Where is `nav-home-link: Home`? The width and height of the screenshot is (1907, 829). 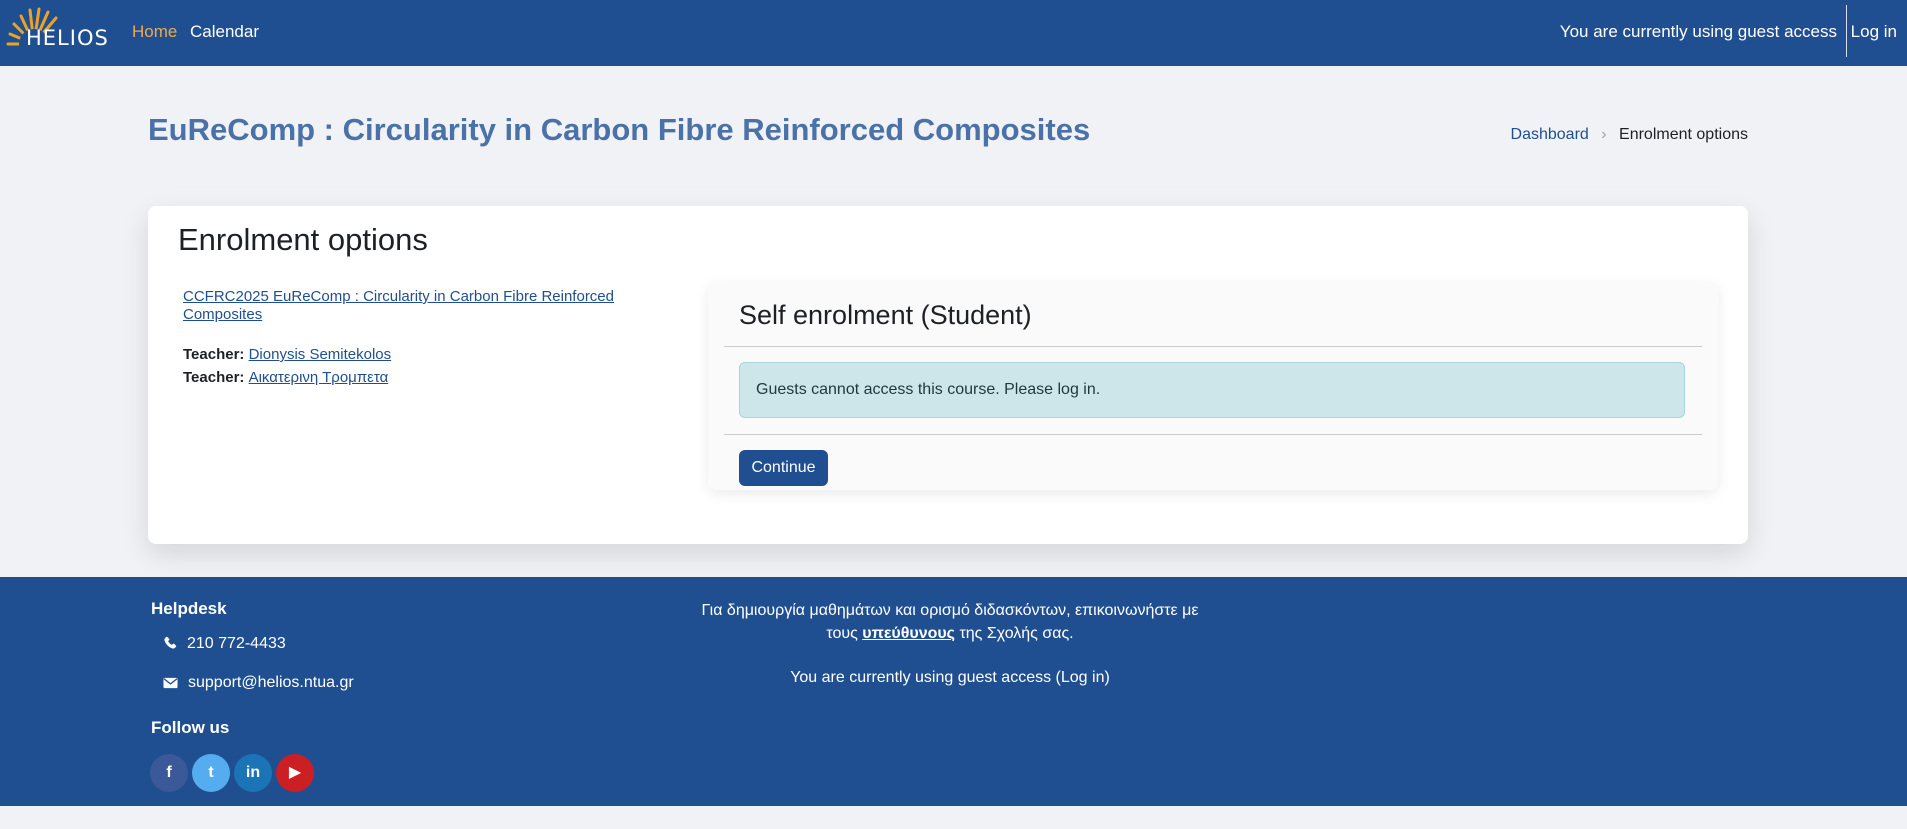 nav-home-link: Home is located at coordinates (154, 32).